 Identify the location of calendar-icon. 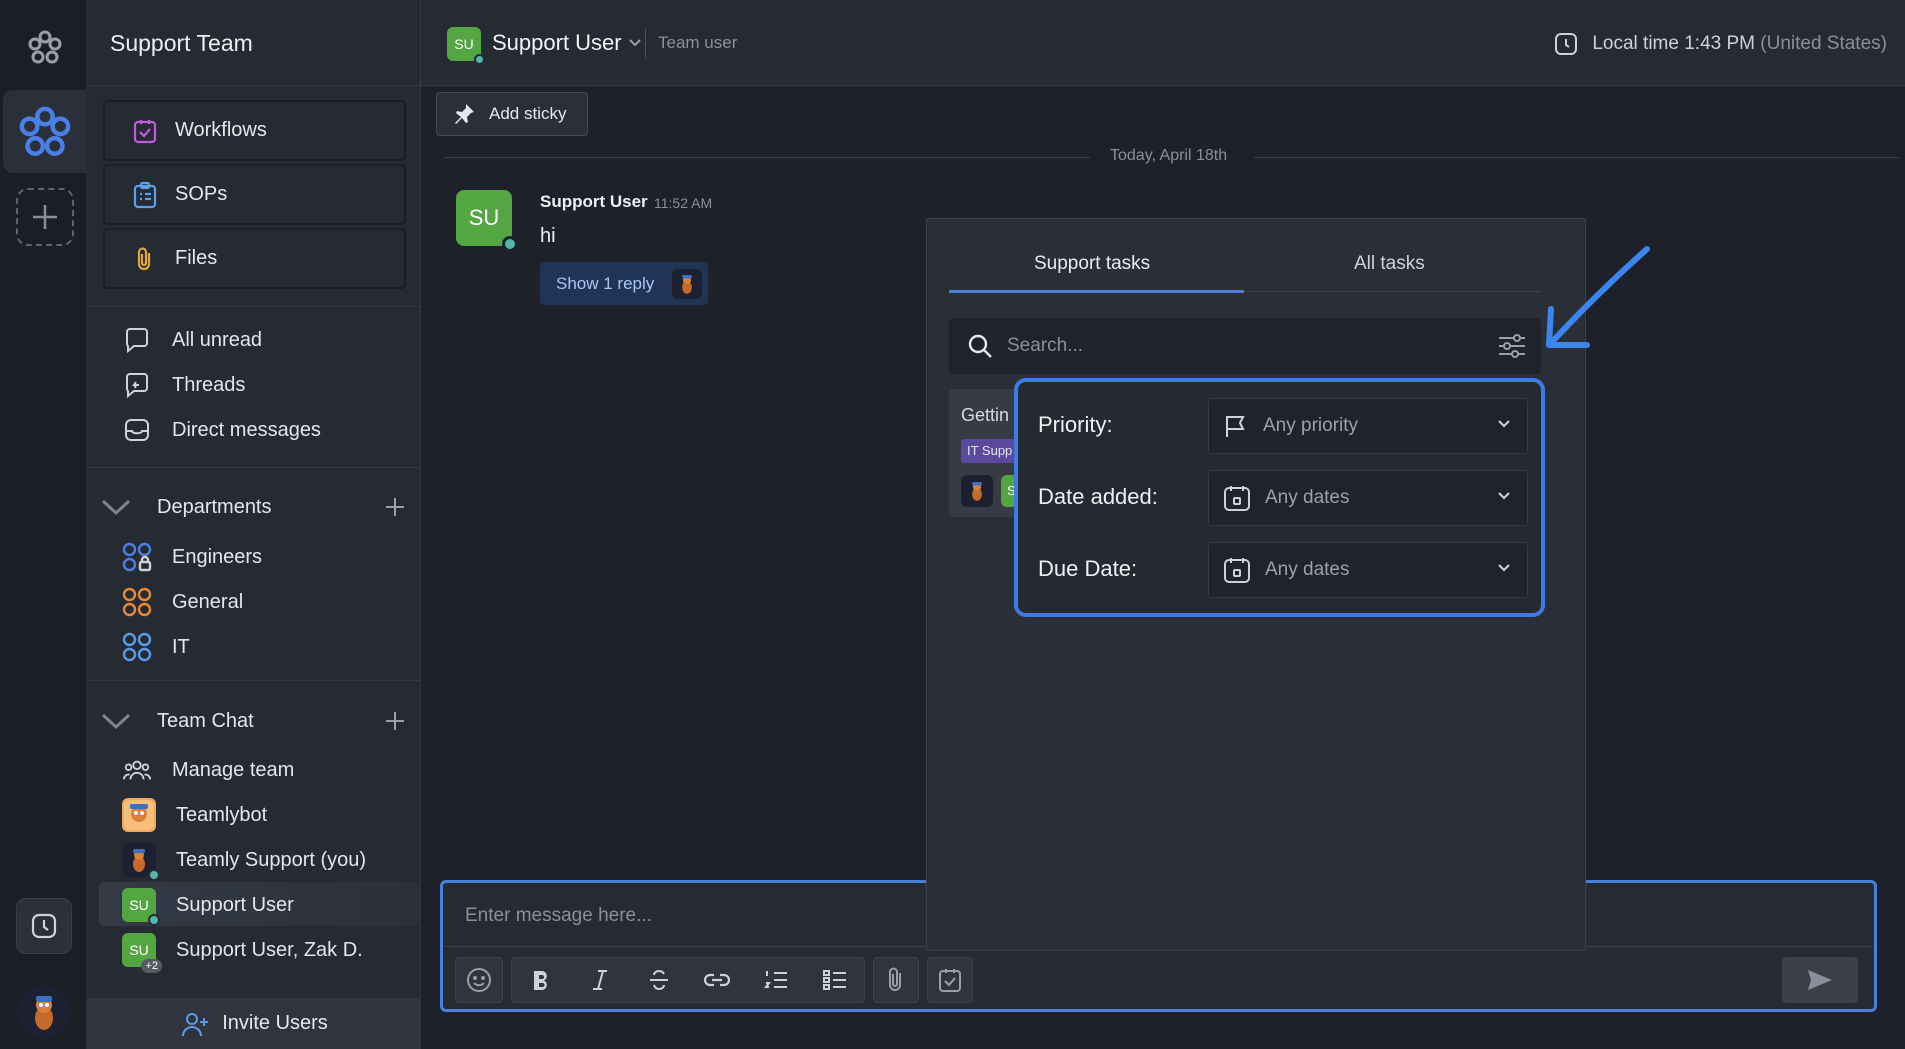
(1237, 570).